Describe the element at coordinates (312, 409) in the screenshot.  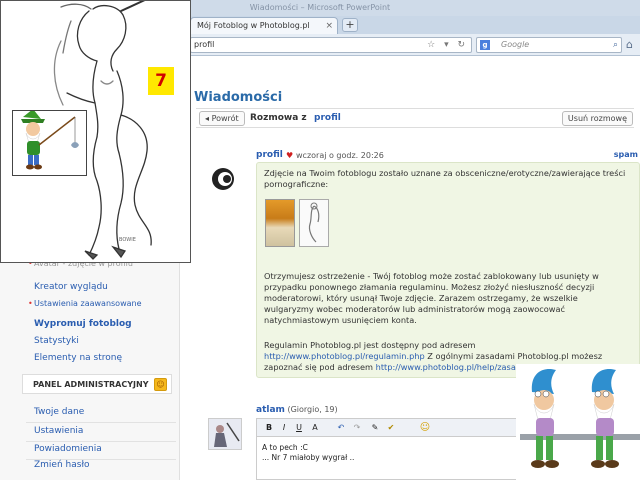
I see `reply-author-info: (Giorgio, 19)` at that location.